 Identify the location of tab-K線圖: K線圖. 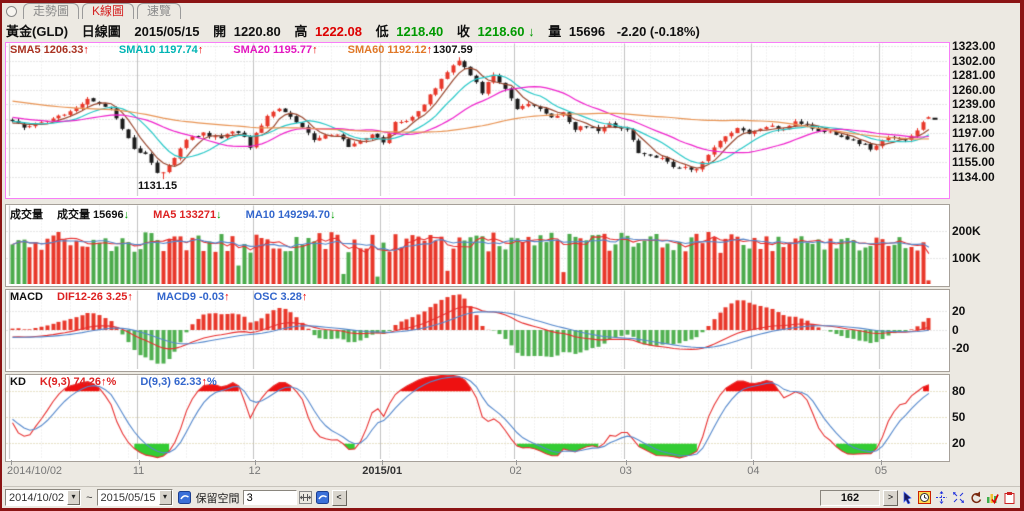
(108, 11).